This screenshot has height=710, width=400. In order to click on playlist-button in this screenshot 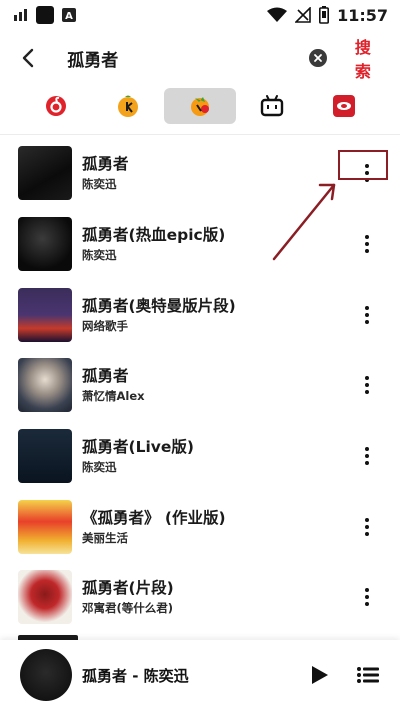, I will do `click(368, 675)`.